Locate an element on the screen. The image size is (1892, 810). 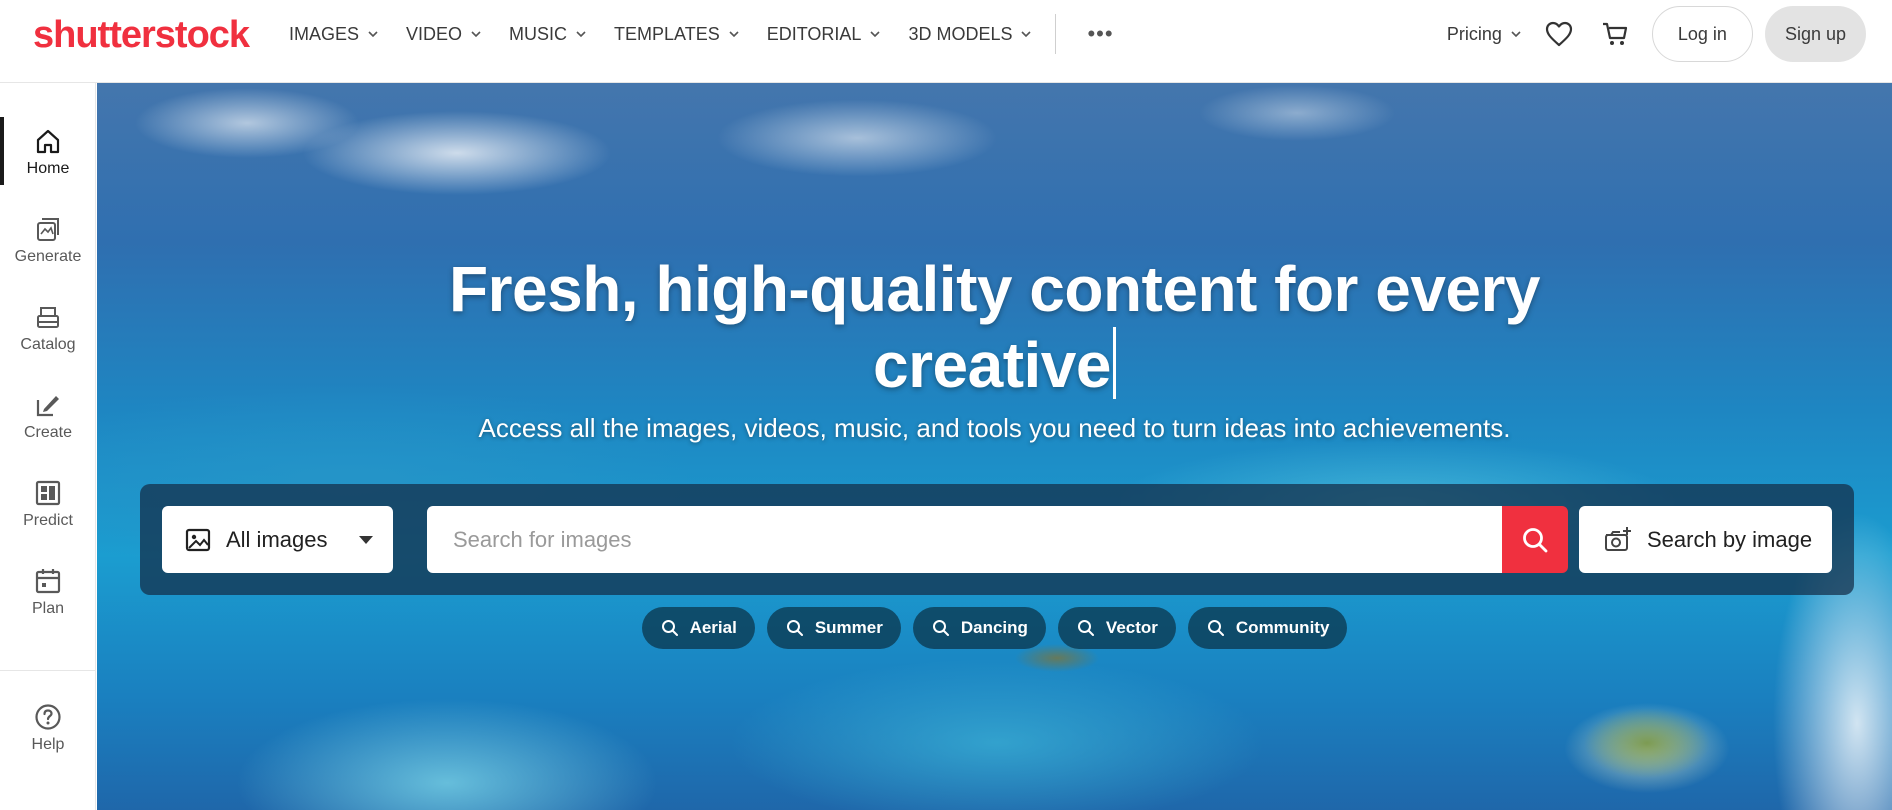
favorites-button is located at coordinates (1559, 34).